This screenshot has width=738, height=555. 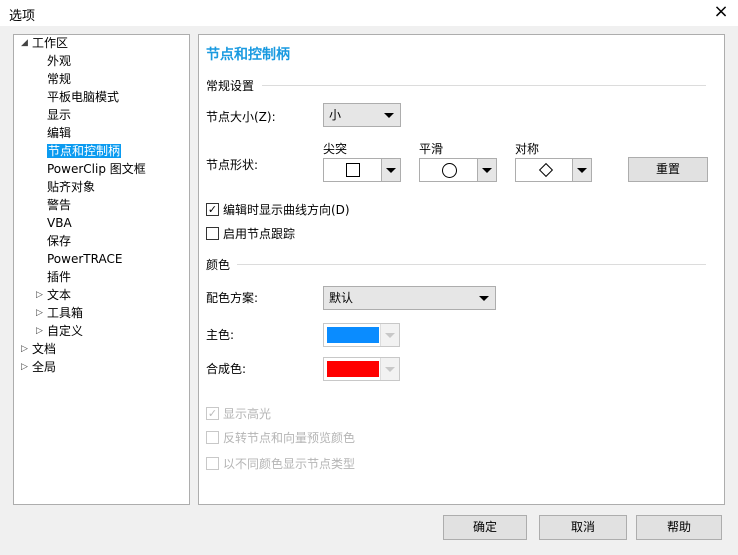 I want to click on tree-item: ◢ 工作区, so click(x=45, y=43).